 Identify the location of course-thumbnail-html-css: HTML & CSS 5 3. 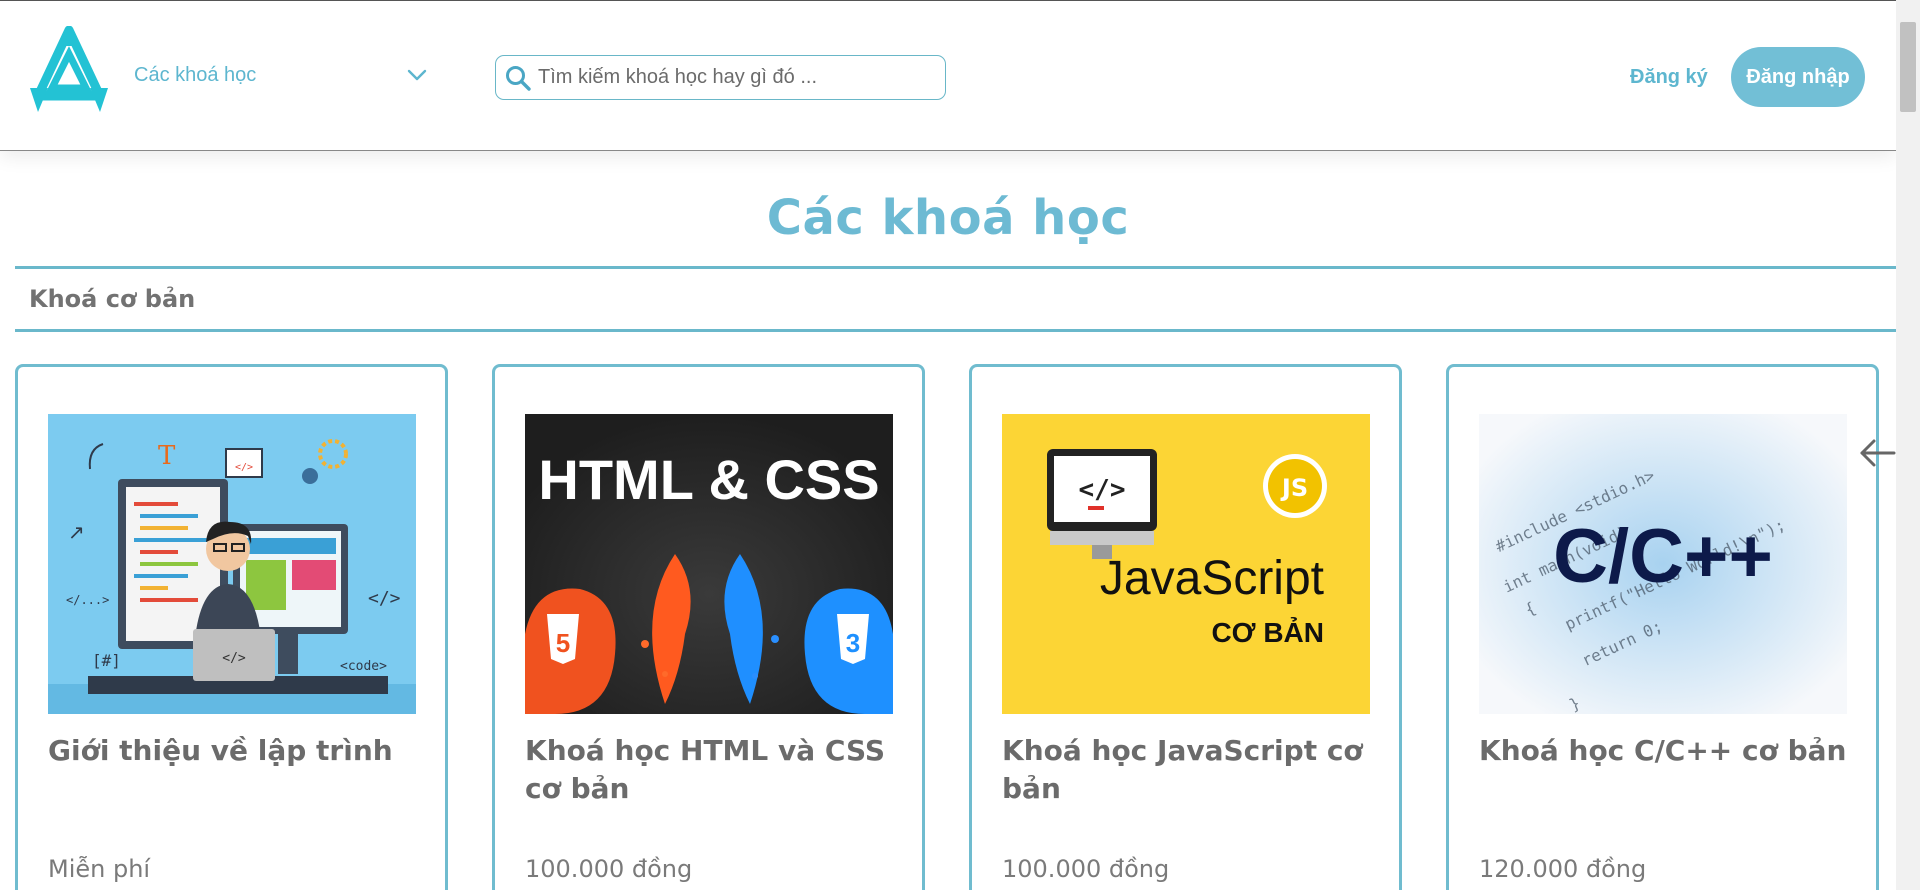
(709, 564).